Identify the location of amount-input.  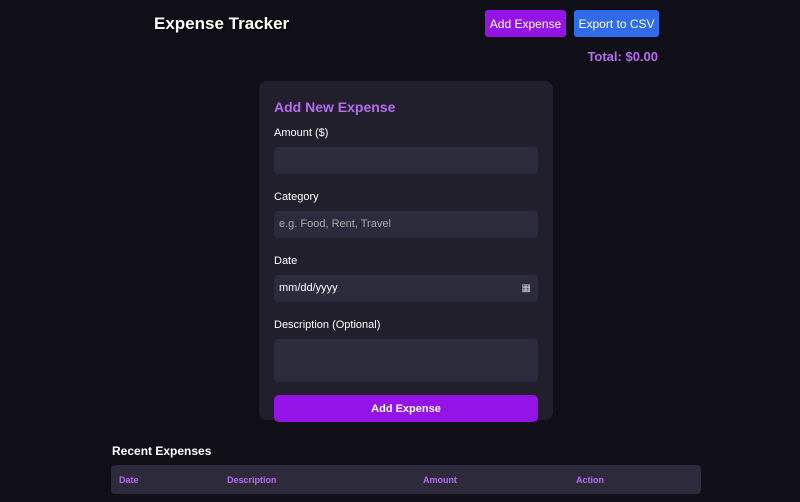
(406, 160).